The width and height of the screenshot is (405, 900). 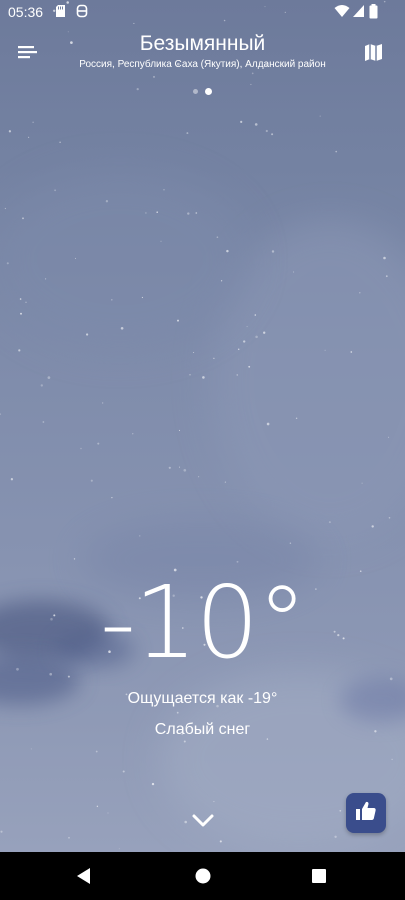 I want to click on page-dot-active, so click(x=208, y=91).